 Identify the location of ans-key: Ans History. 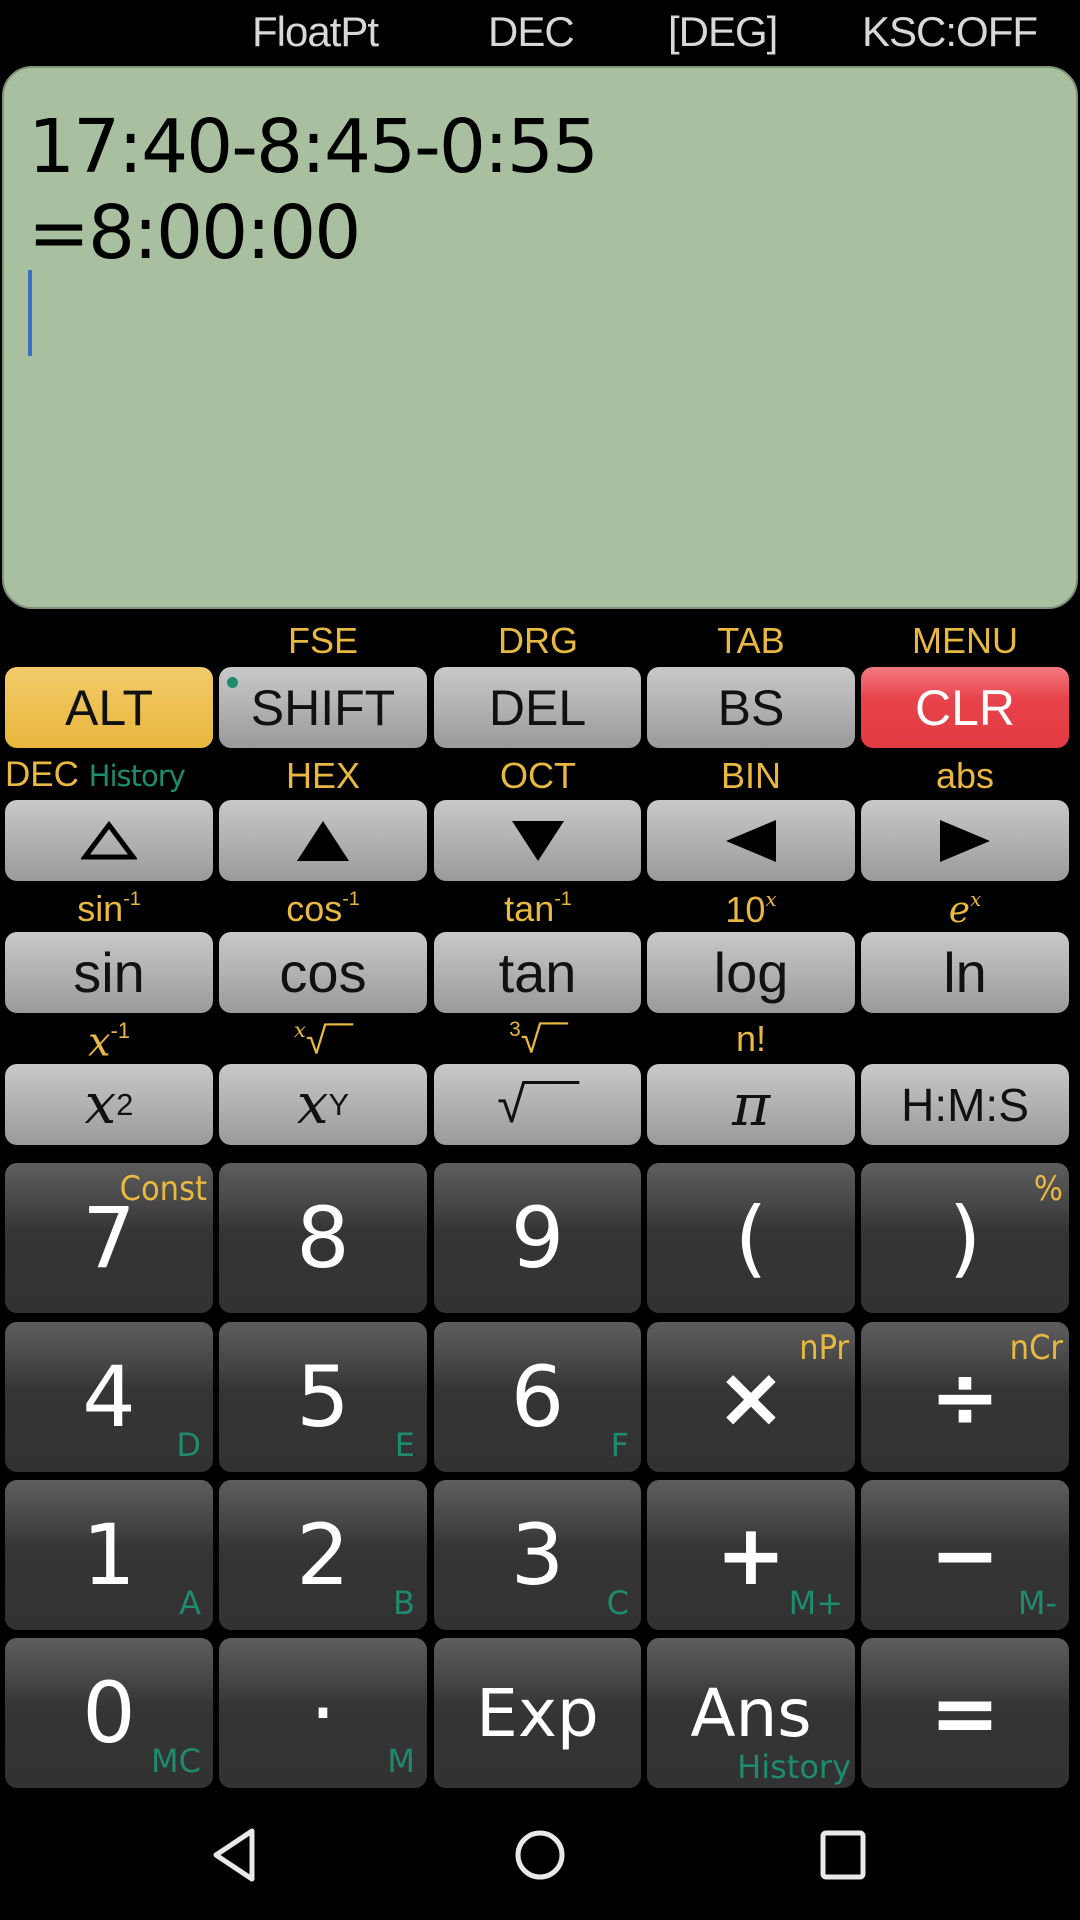
(751, 1713).